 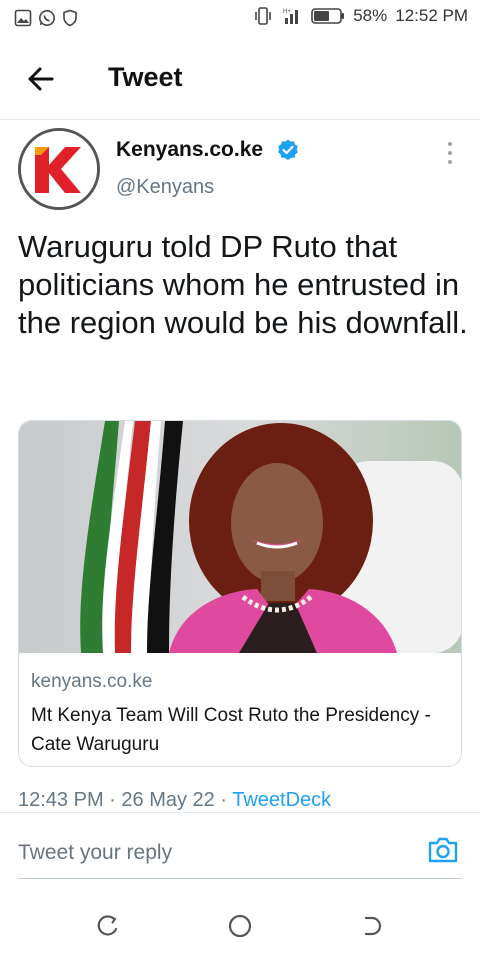 What do you see at coordinates (61, 800) in the screenshot?
I see `tweet-time: 12:43 PM` at bounding box center [61, 800].